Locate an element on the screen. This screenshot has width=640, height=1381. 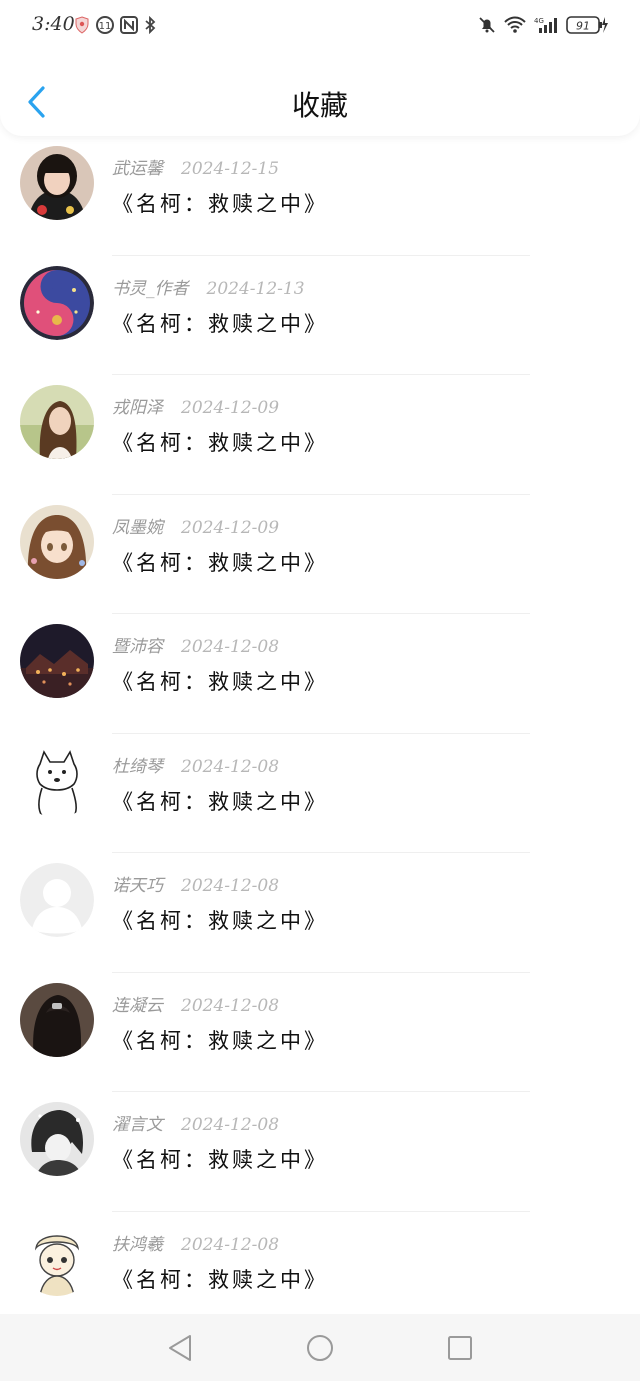
nav-back-button is located at coordinates (180, 1348).